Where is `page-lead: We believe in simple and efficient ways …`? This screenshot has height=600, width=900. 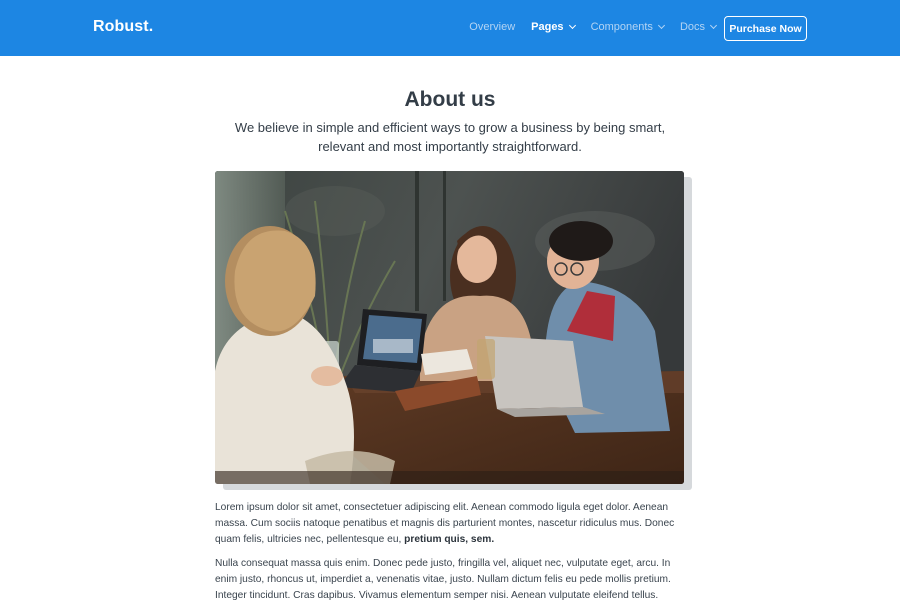 page-lead: We believe in simple and efficient ways … is located at coordinates (450, 137).